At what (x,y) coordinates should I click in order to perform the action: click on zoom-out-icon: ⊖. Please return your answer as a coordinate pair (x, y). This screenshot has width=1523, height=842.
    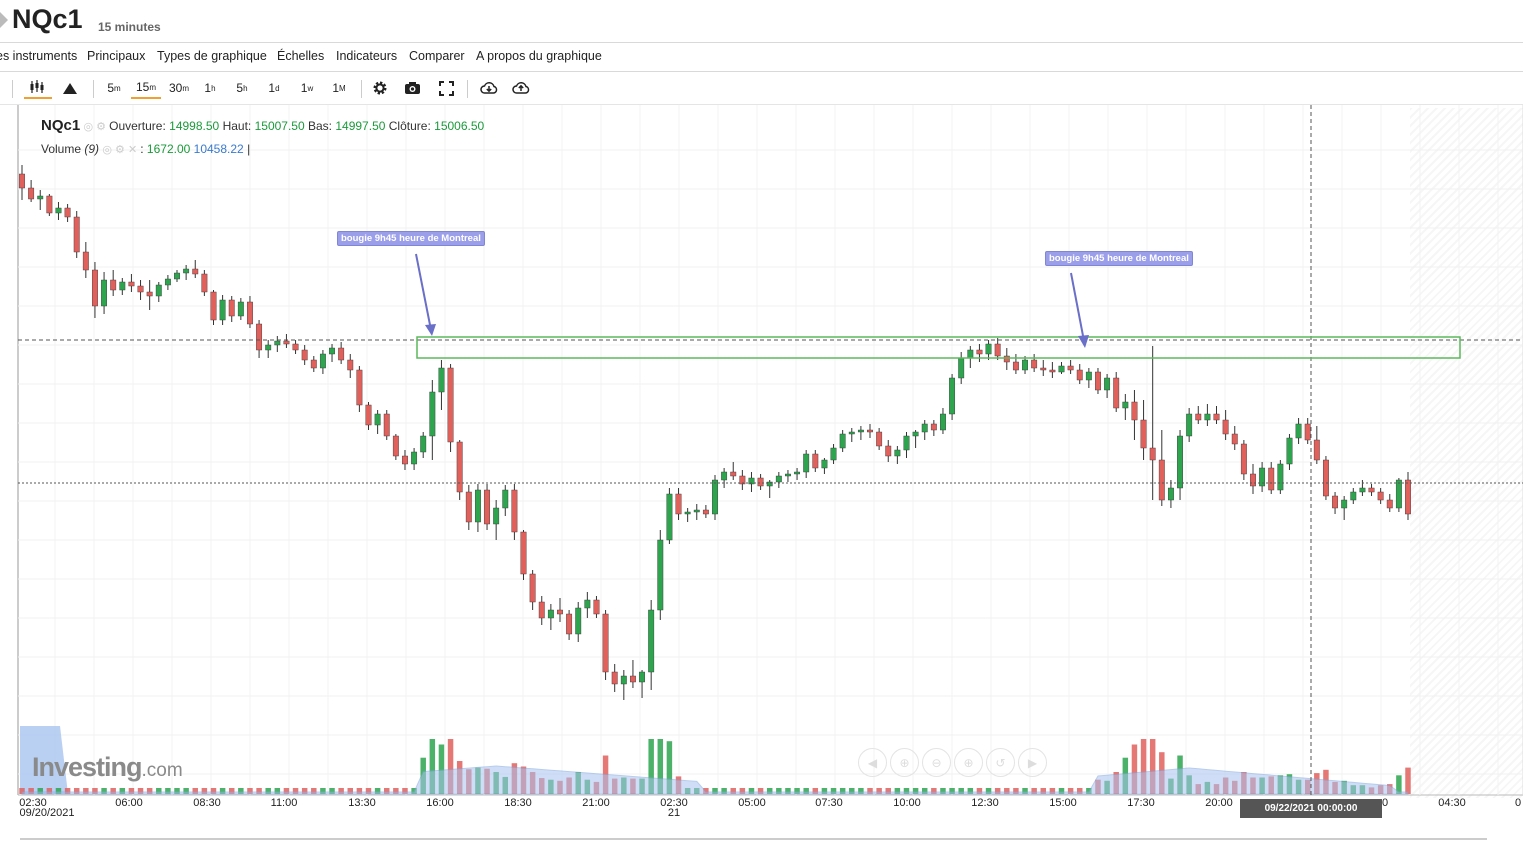
    Looking at the image, I should click on (936, 762).